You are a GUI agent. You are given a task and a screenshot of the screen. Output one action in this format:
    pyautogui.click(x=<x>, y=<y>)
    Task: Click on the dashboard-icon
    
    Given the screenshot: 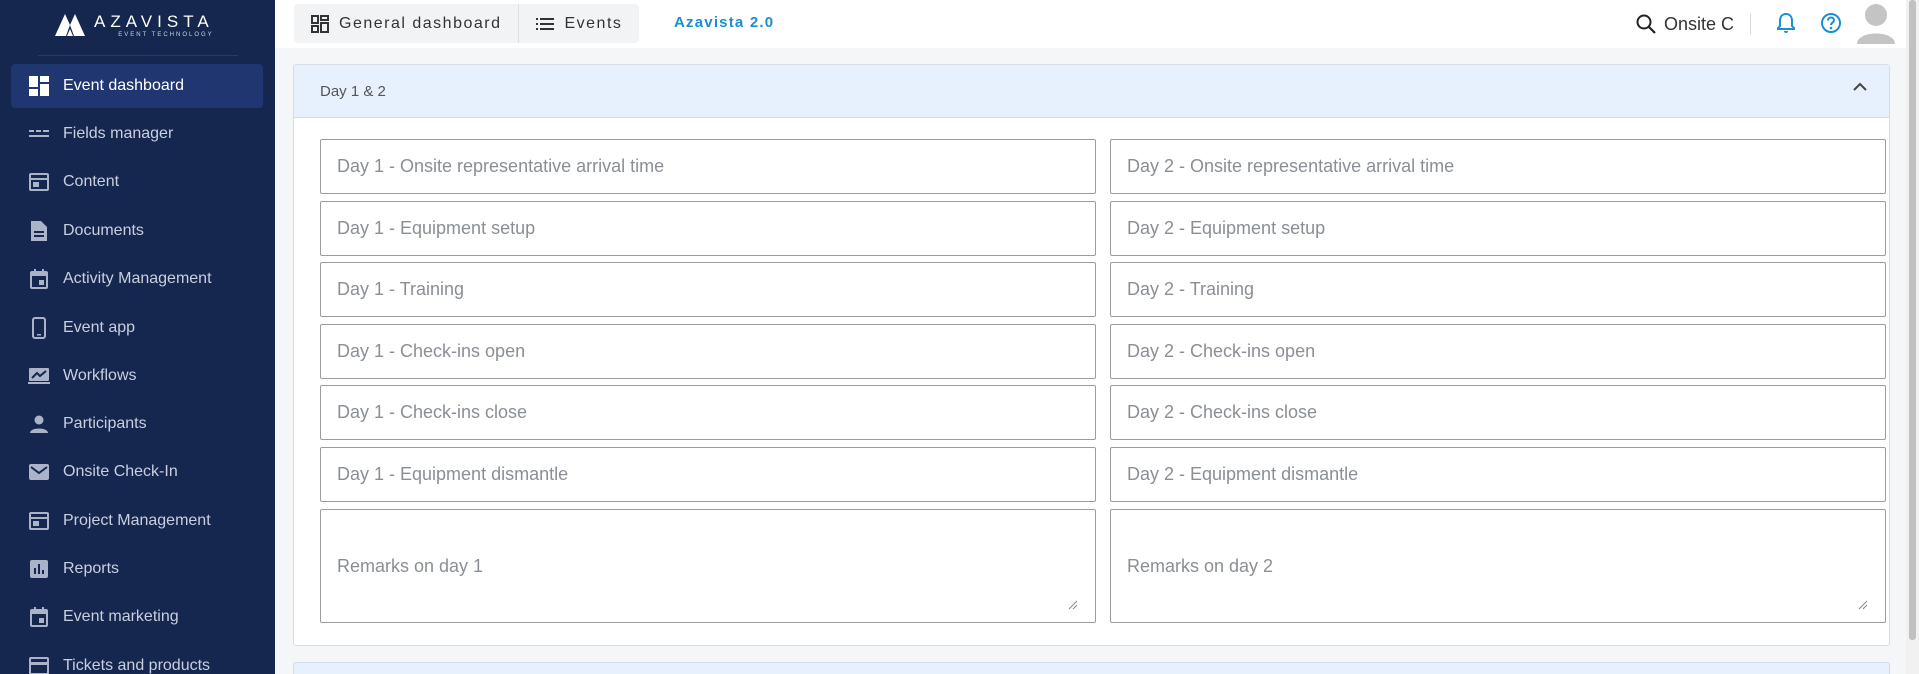 What is the action you would take?
    pyautogui.click(x=39, y=86)
    